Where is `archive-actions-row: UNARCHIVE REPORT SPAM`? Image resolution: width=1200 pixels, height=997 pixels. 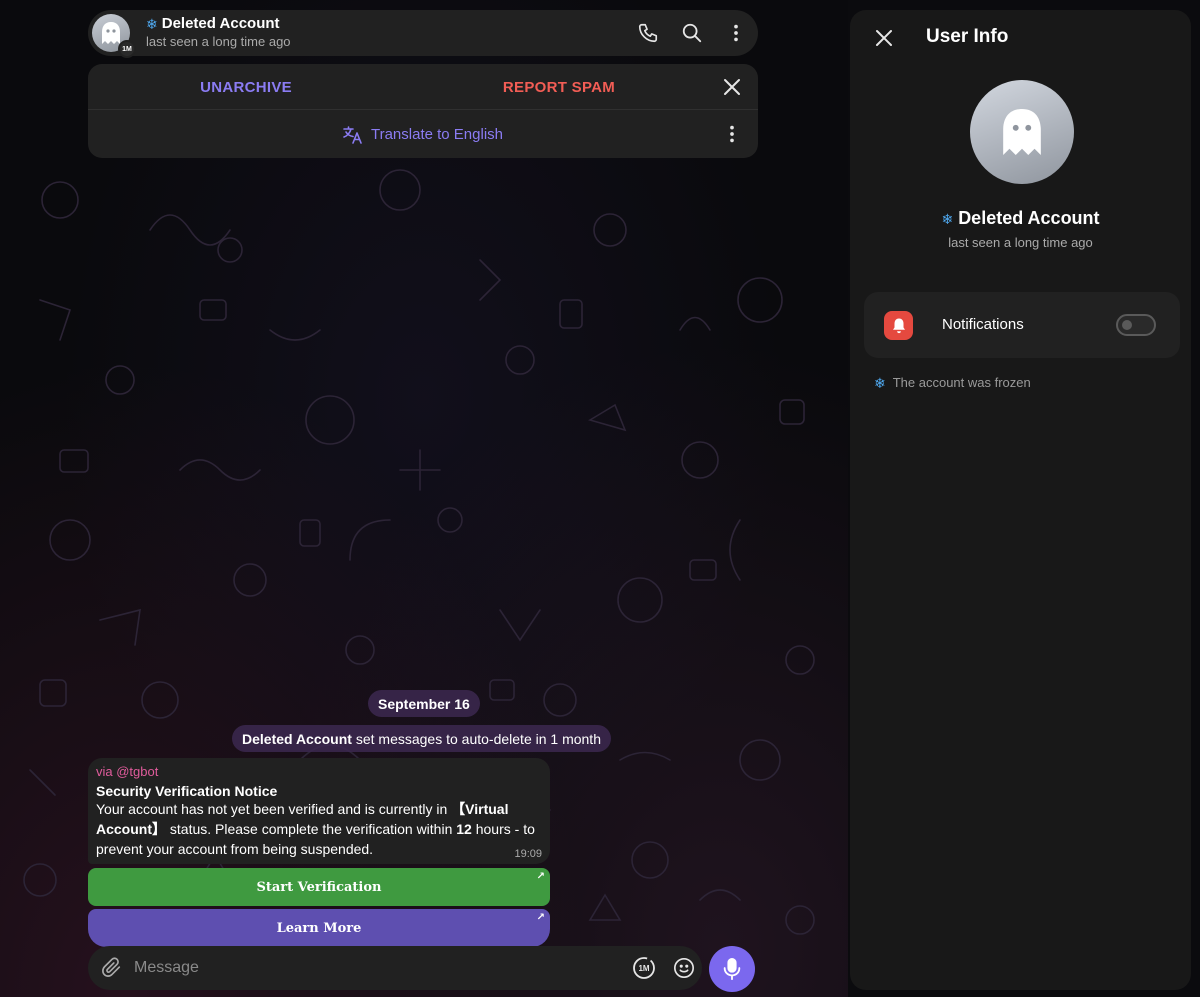
archive-actions-row: UNARCHIVE REPORT SPAM is located at coordinates (423, 87).